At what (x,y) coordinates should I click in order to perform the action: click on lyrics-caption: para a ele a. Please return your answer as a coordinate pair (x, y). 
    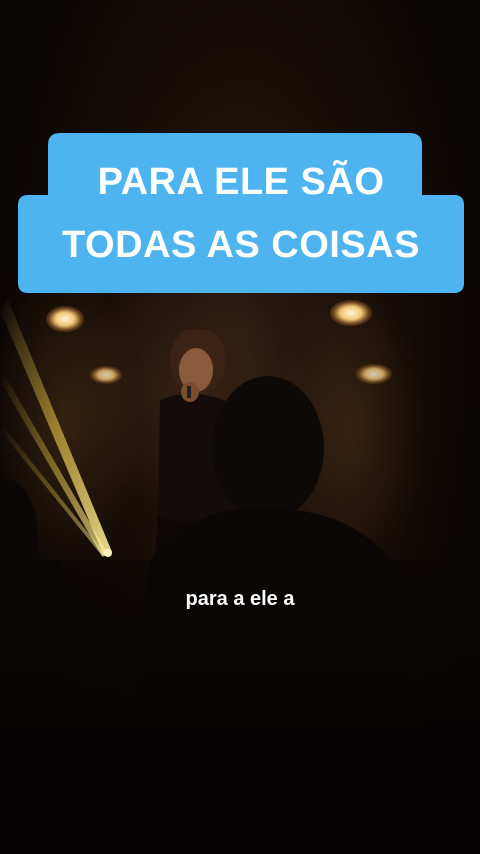
    Looking at the image, I should click on (240, 599).